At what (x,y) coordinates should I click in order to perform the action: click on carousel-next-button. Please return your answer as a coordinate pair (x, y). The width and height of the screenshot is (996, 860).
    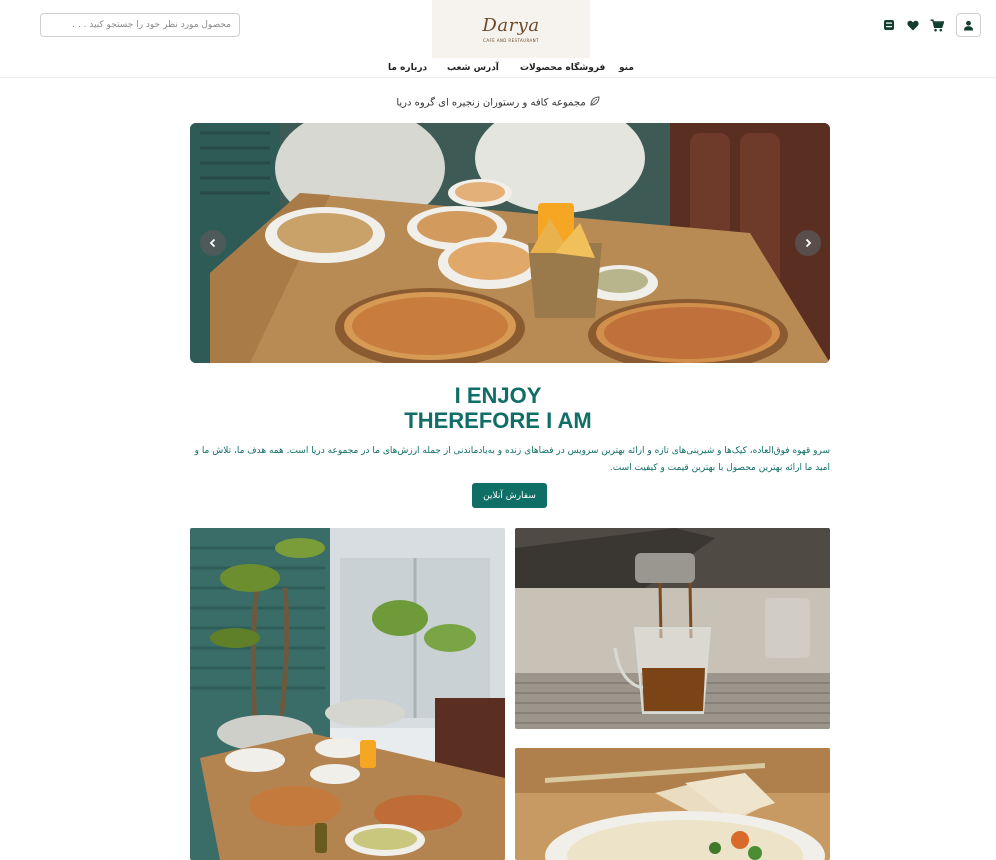
    Looking at the image, I should click on (808, 243).